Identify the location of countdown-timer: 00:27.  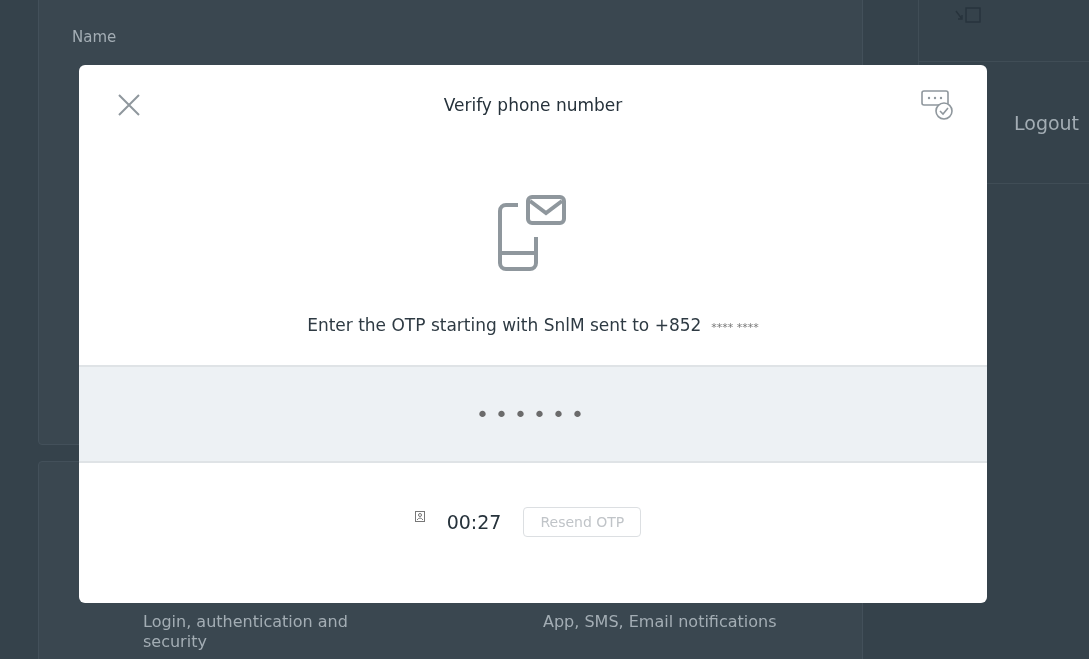
(474, 522).